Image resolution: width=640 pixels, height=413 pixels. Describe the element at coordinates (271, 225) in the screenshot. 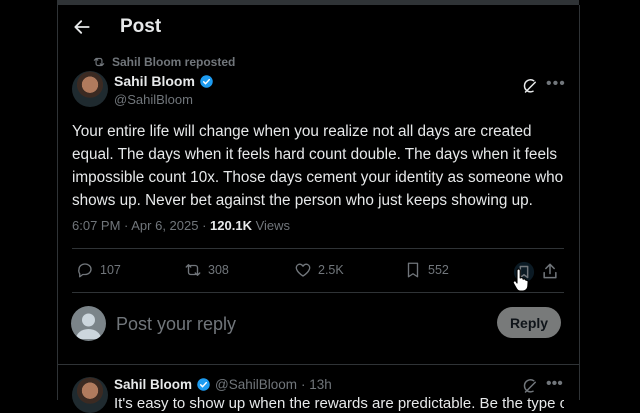

I see `views-label: Views` at that location.